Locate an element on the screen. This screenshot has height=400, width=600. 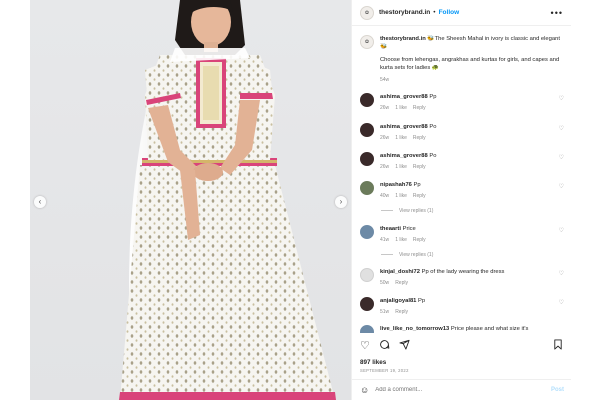
post-actions-bar: ♡ is located at coordinates (461, 346).